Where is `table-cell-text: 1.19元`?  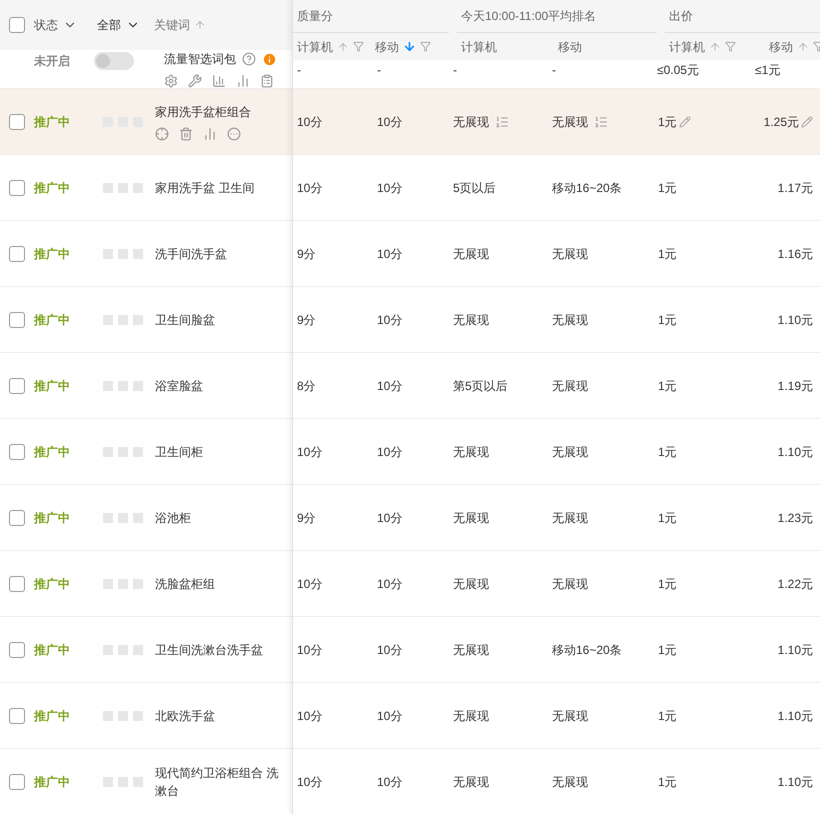
table-cell-text: 1.19元 is located at coordinates (795, 386).